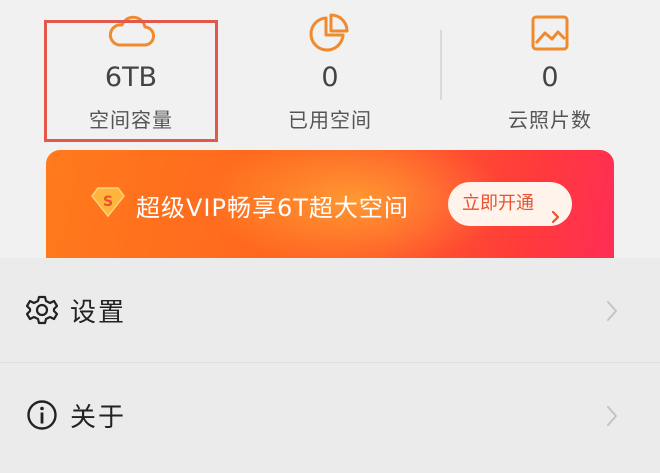 Image resolution: width=660 pixels, height=473 pixels. I want to click on used-space-label: 已用空间, so click(330, 120).